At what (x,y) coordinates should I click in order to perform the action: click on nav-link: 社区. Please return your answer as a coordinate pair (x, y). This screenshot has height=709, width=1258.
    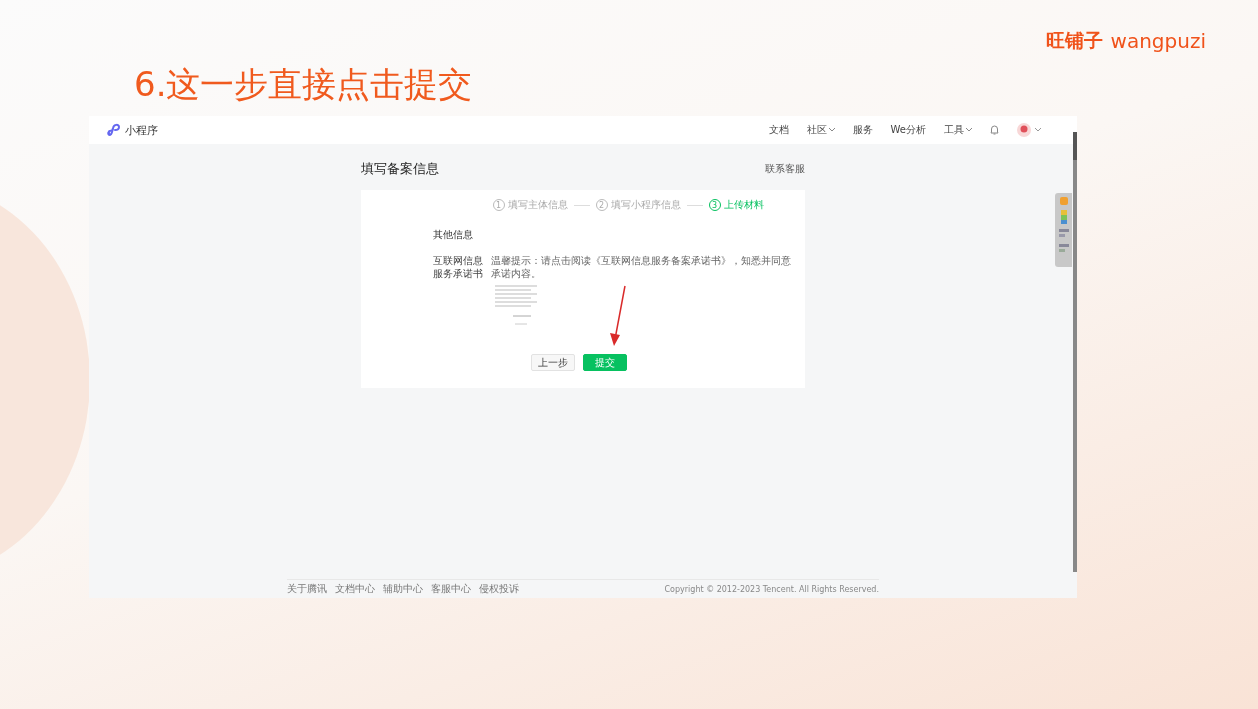
    Looking at the image, I should click on (820, 130).